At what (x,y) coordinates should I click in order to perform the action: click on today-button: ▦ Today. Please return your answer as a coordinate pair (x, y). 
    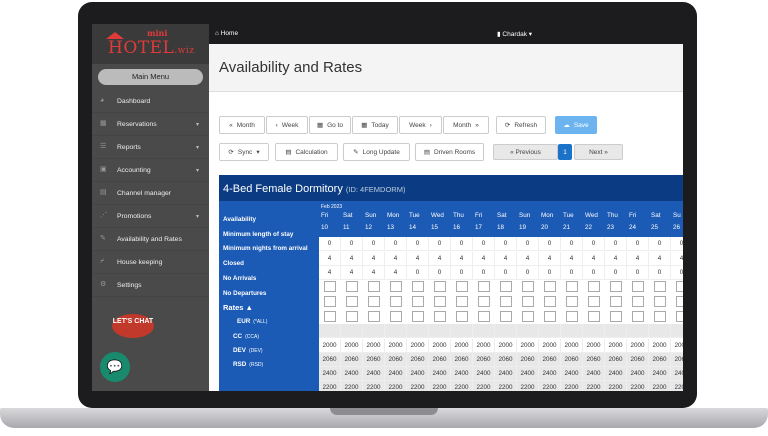
    Looking at the image, I should click on (375, 125).